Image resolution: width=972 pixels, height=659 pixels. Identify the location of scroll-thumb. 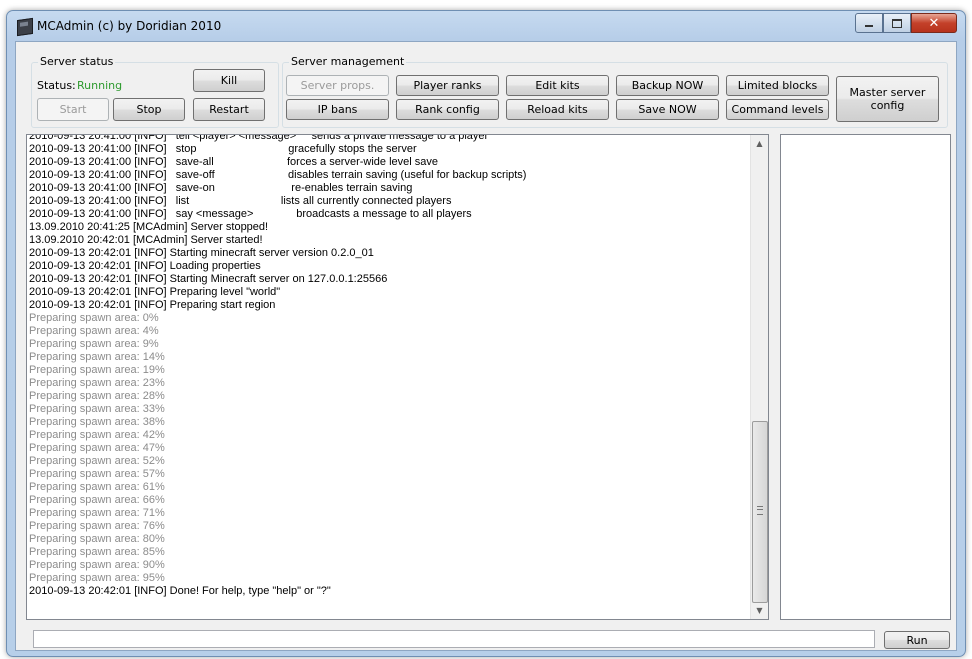
(760, 512).